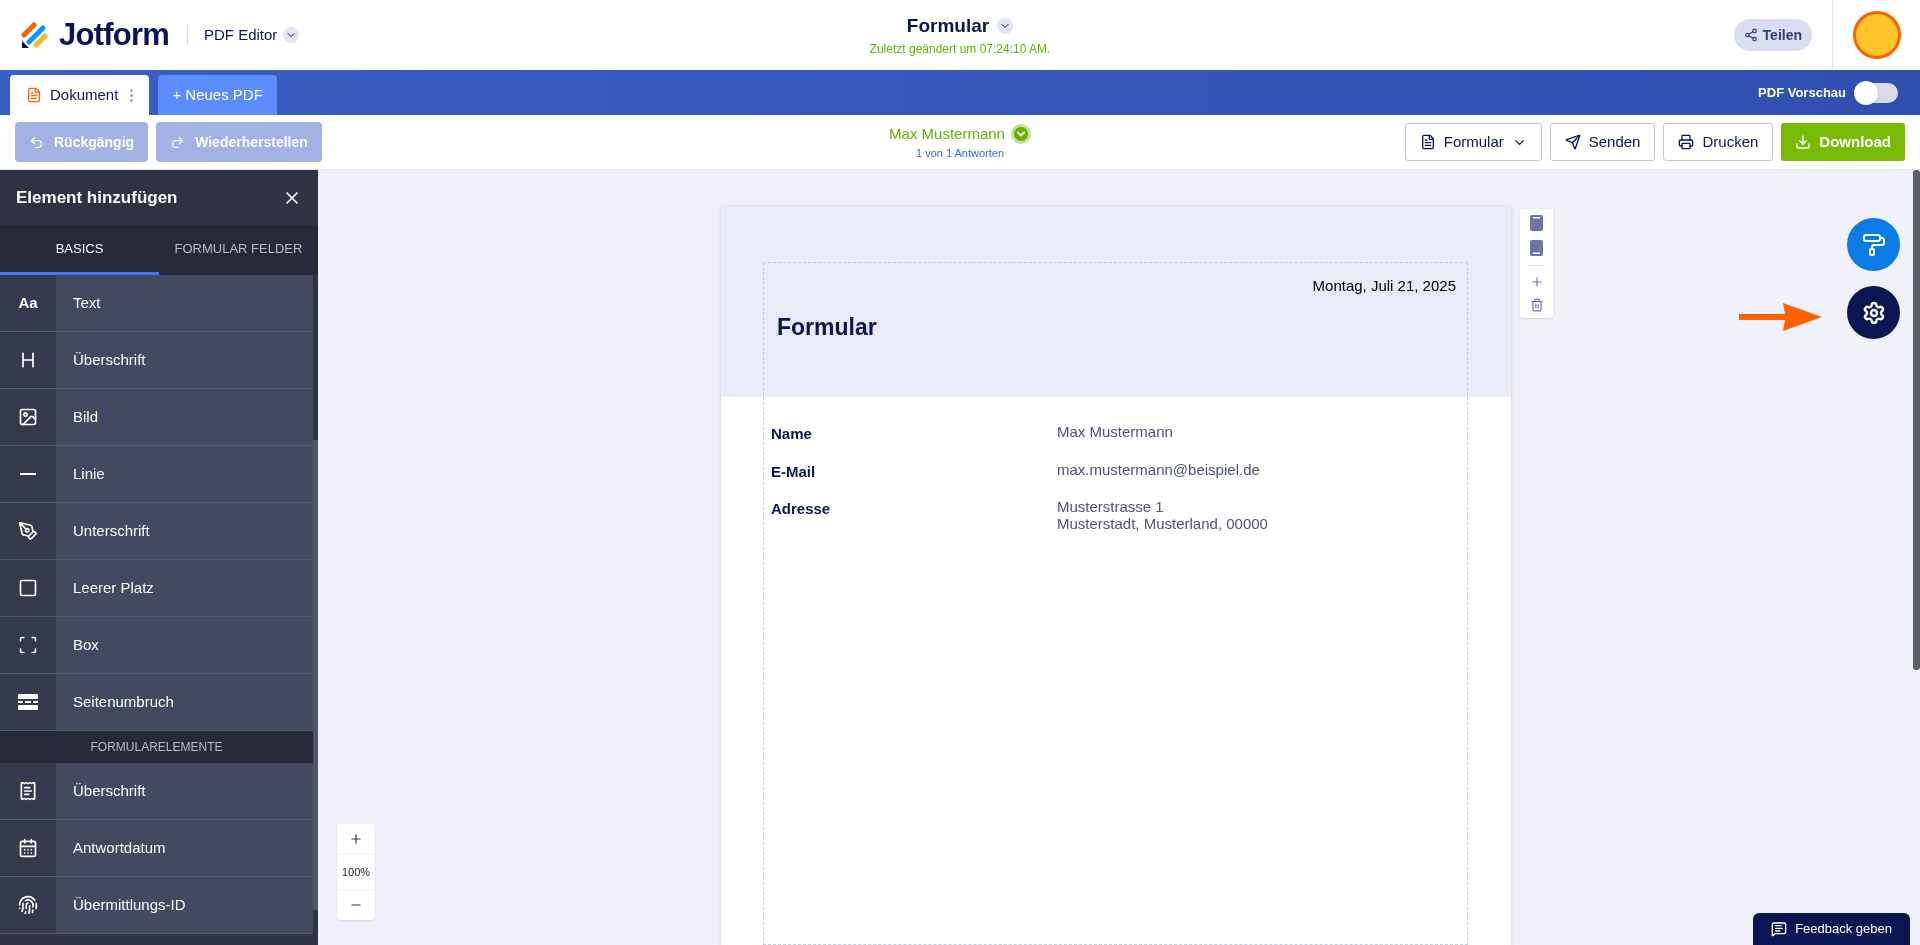 The height and width of the screenshot is (945, 1920). I want to click on share-icon, so click(1750, 35).